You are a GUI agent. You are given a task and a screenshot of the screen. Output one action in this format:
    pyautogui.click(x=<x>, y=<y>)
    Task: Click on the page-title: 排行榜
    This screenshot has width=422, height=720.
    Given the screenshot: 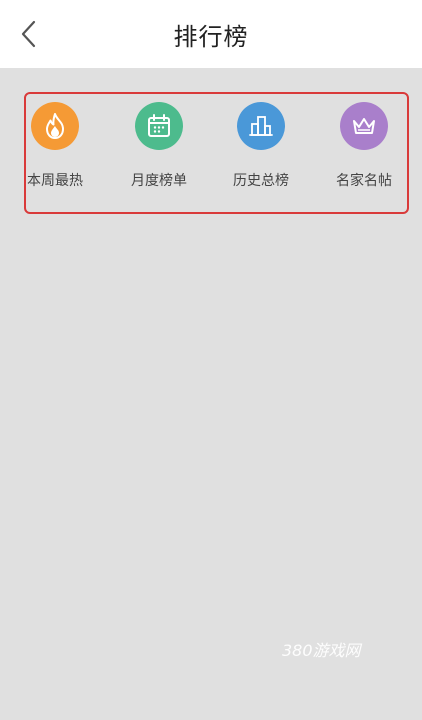 What is the action you would take?
    pyautogui.click(x=211, y=37)
    